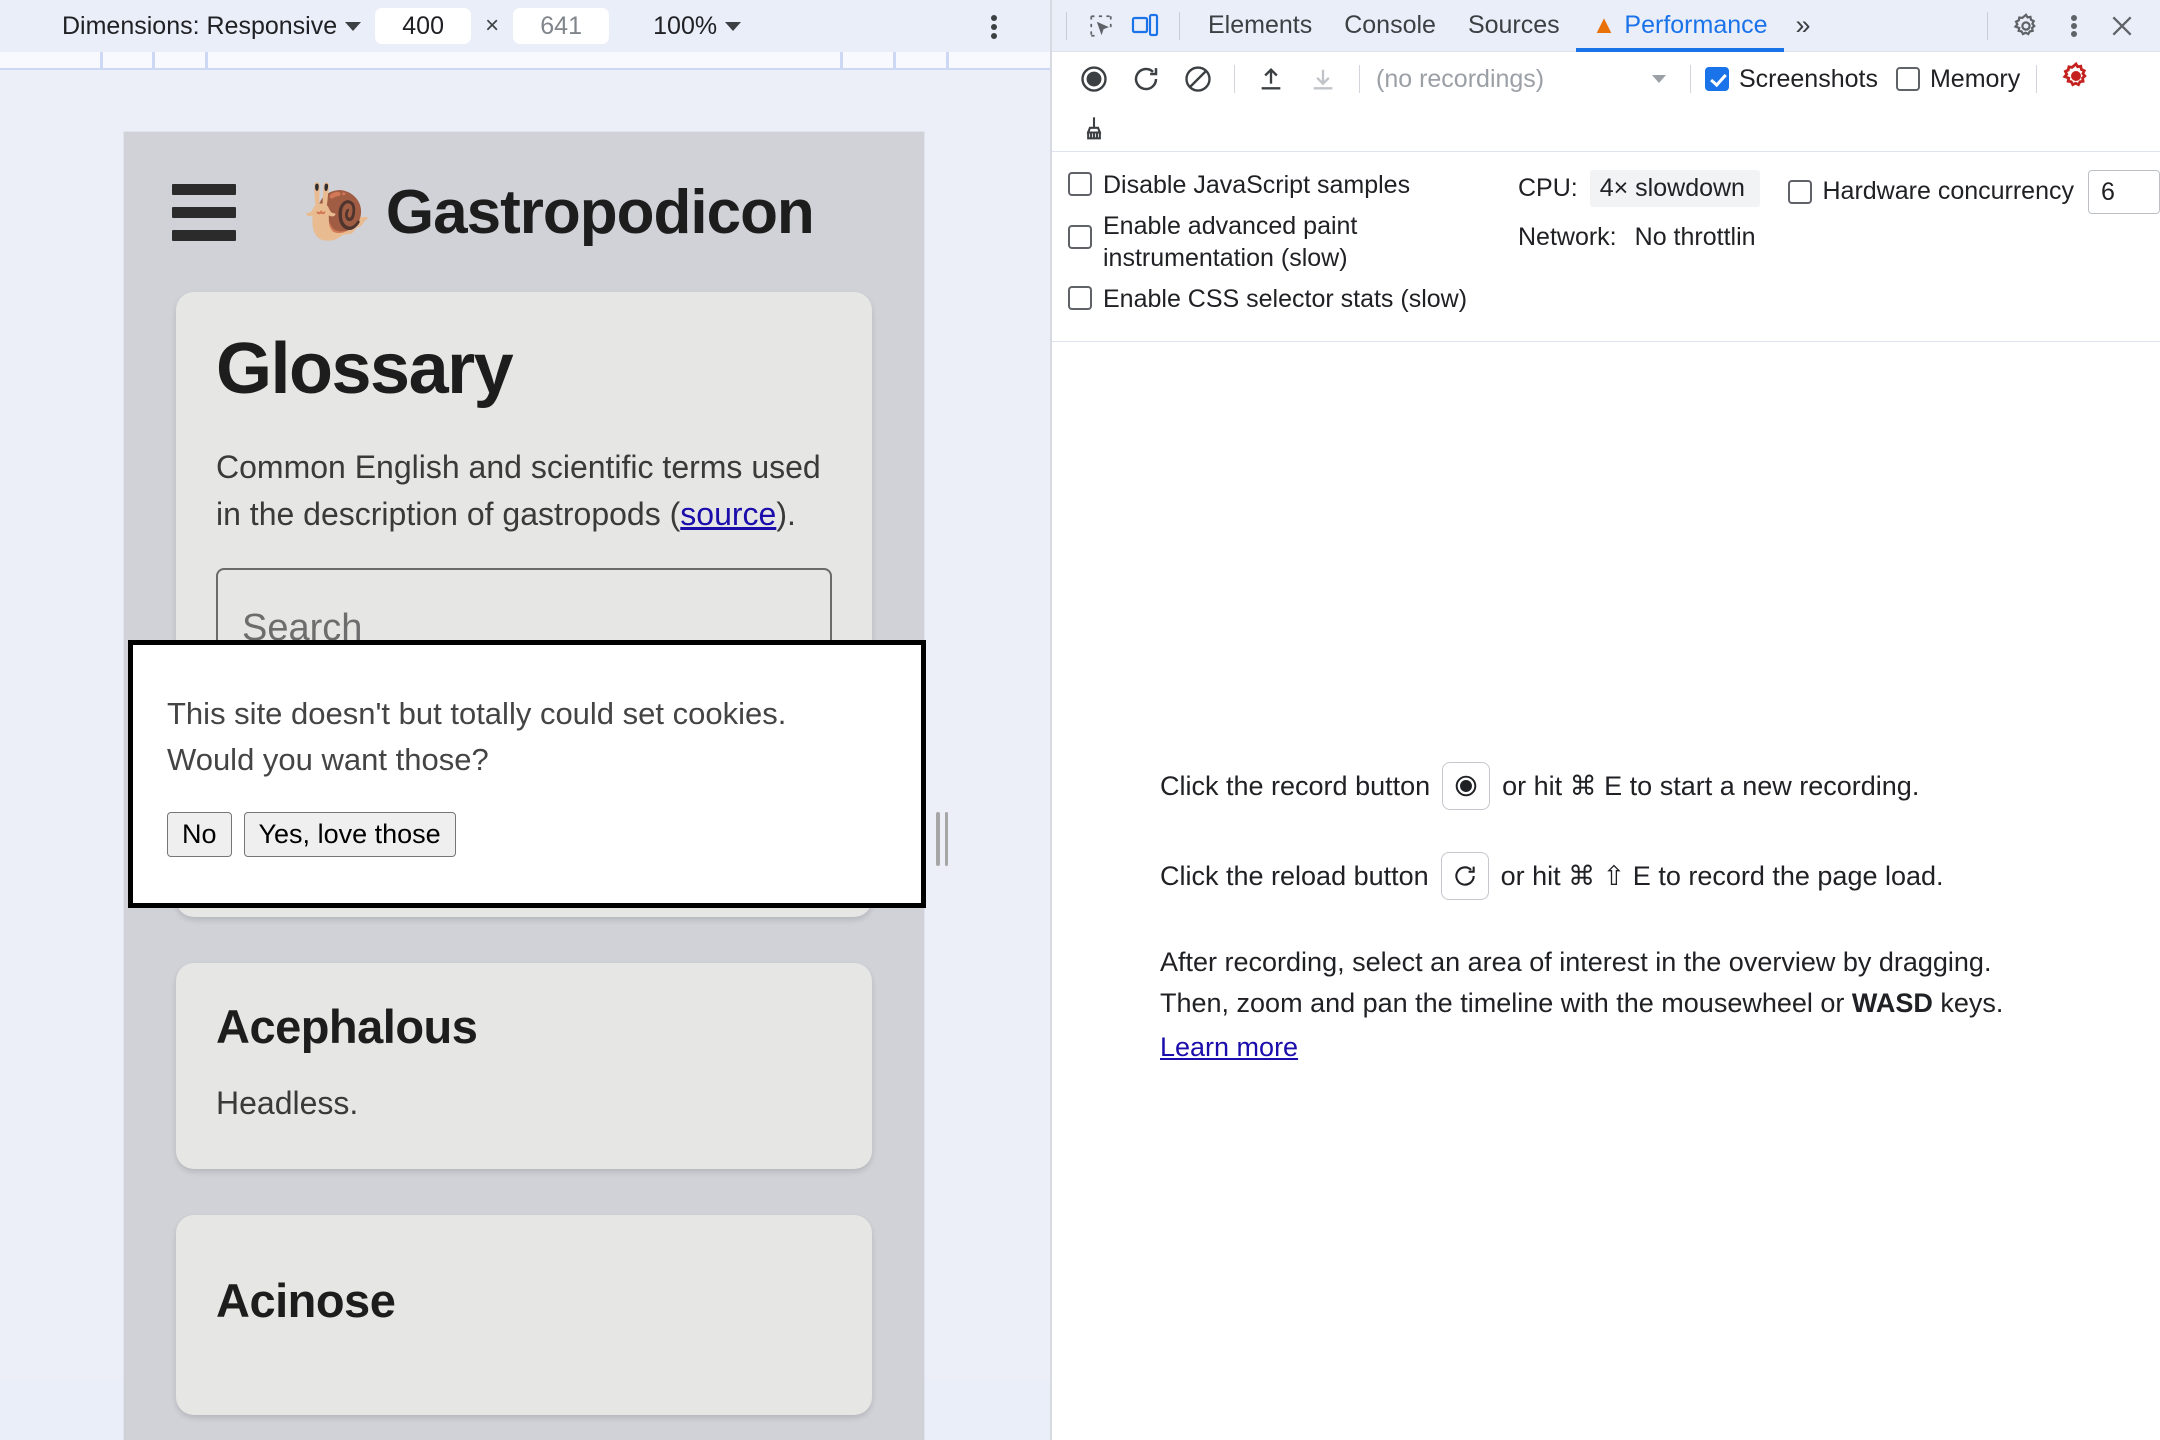 Image resolution: width=2160 pixels, height=1440 pixels. I want to click on inspect-element-icon, so click(1101, 26).